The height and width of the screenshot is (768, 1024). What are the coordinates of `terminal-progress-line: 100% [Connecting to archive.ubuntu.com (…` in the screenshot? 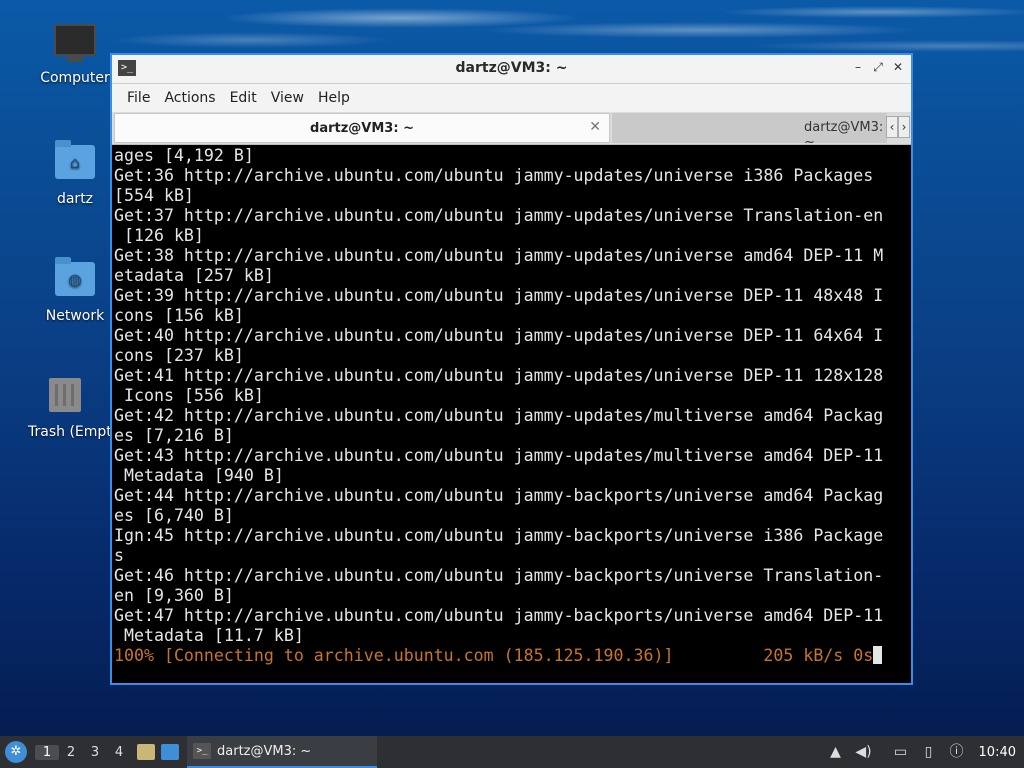 It's located at (512, 656).